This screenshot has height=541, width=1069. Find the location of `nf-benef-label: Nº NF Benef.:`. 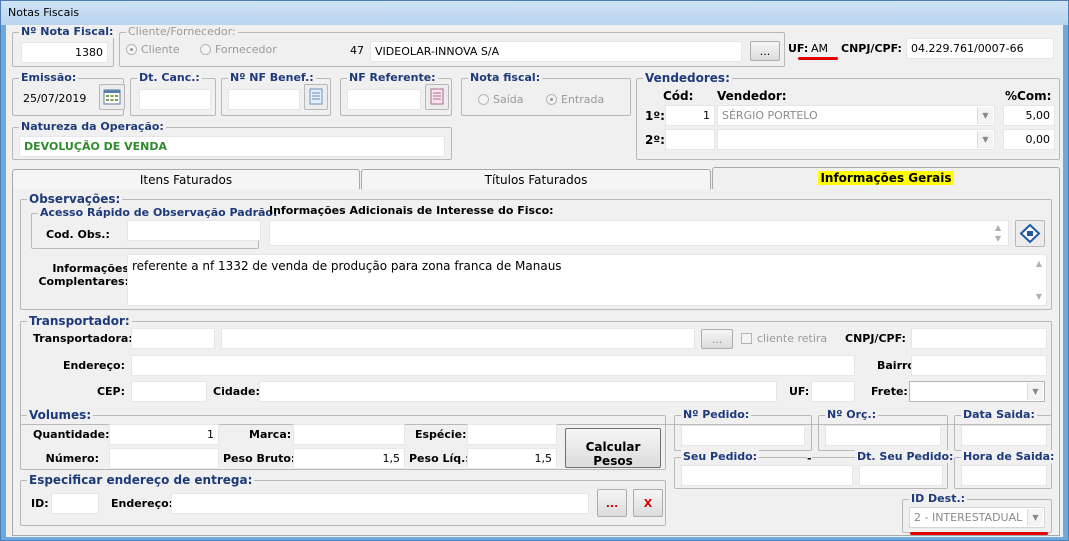

nf-benef-label: Nº NF Benef.: is located at coordinates (272, 77).